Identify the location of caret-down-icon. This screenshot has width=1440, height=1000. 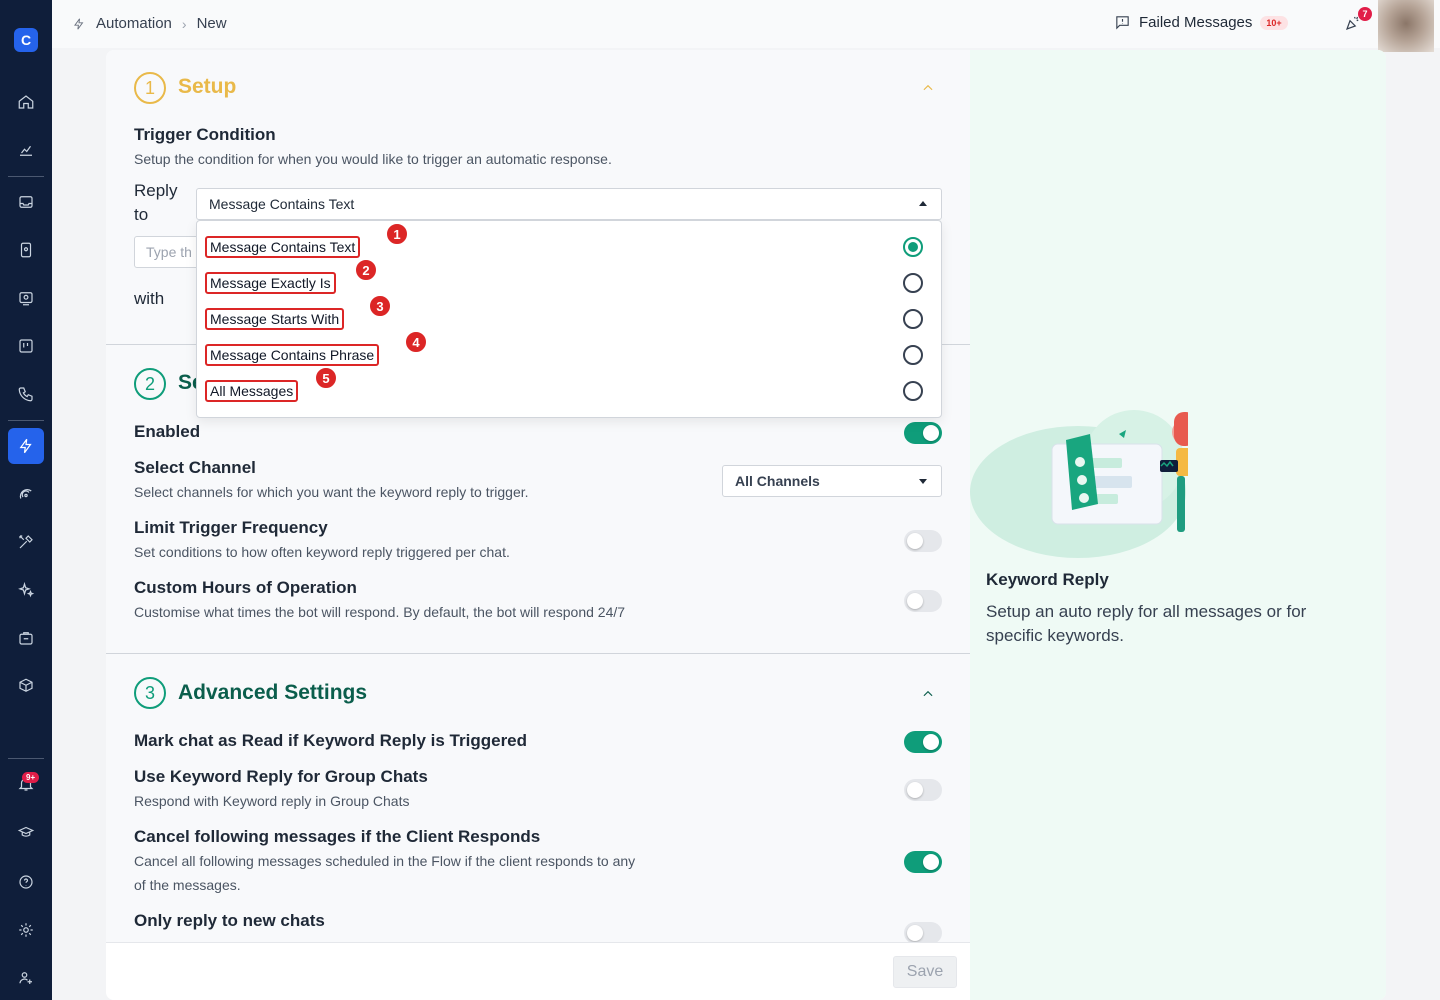
(923, 481).